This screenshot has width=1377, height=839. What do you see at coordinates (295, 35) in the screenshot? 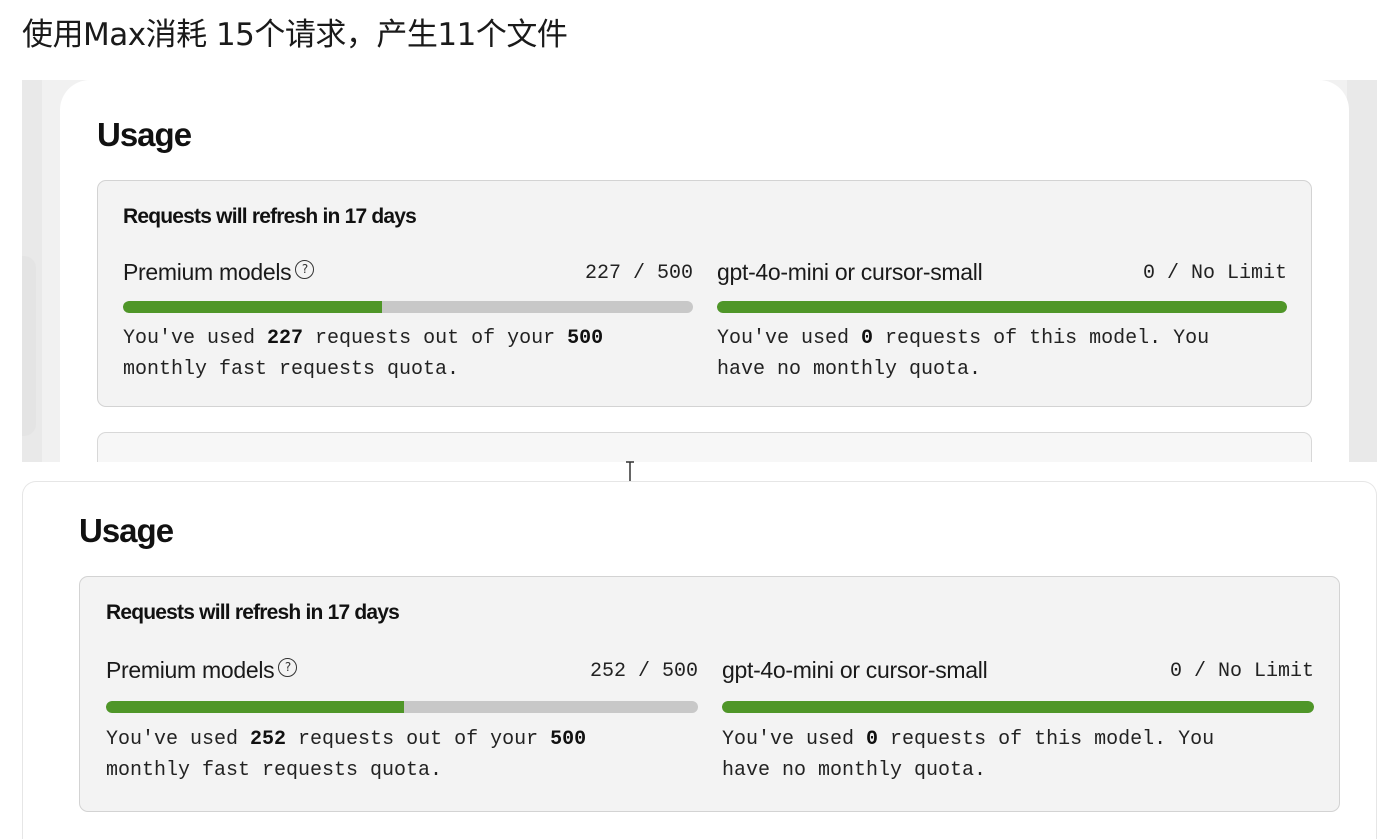
I see `caption-text: 使用Max消耗 15个请求，产生11个文件` at bounding box center [295, 35].